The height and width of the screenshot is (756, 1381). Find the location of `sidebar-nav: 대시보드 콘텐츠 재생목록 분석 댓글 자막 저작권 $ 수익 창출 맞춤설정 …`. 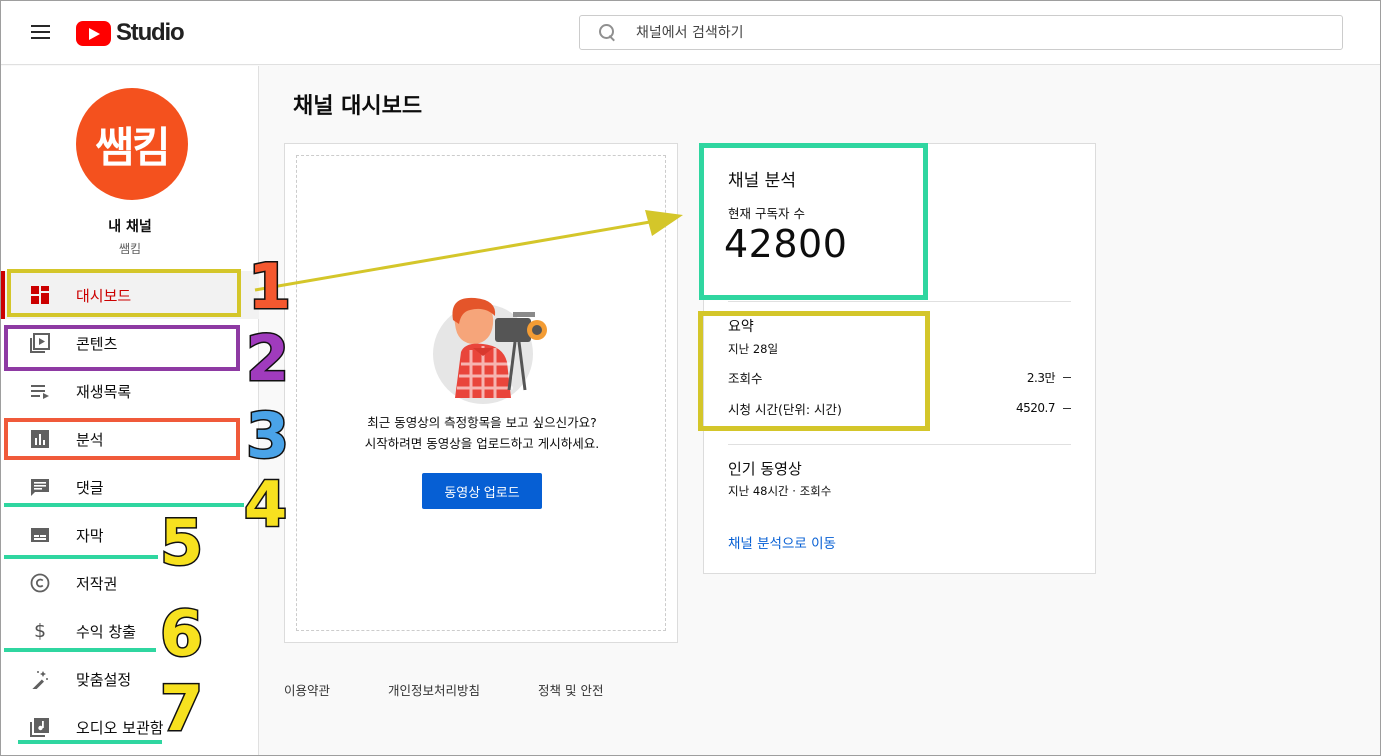

sidebar-nav: 대시보드 콘텐츠 재생목록 분석 댓글 자막 저작권 $ 수익 창출 맞춤설정 … is located at coordinates (130, 511).